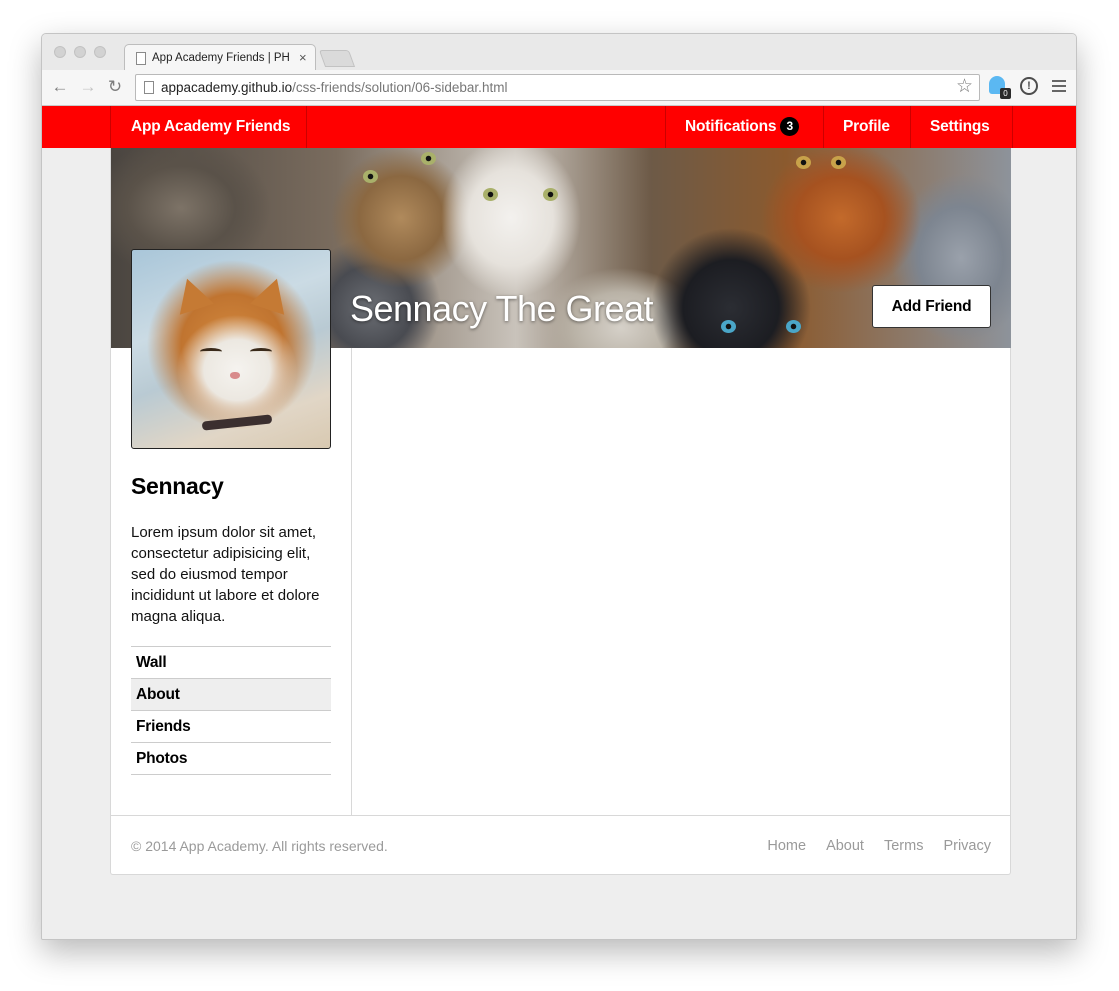  I want to click on avatar-nose, so click(235, 375).